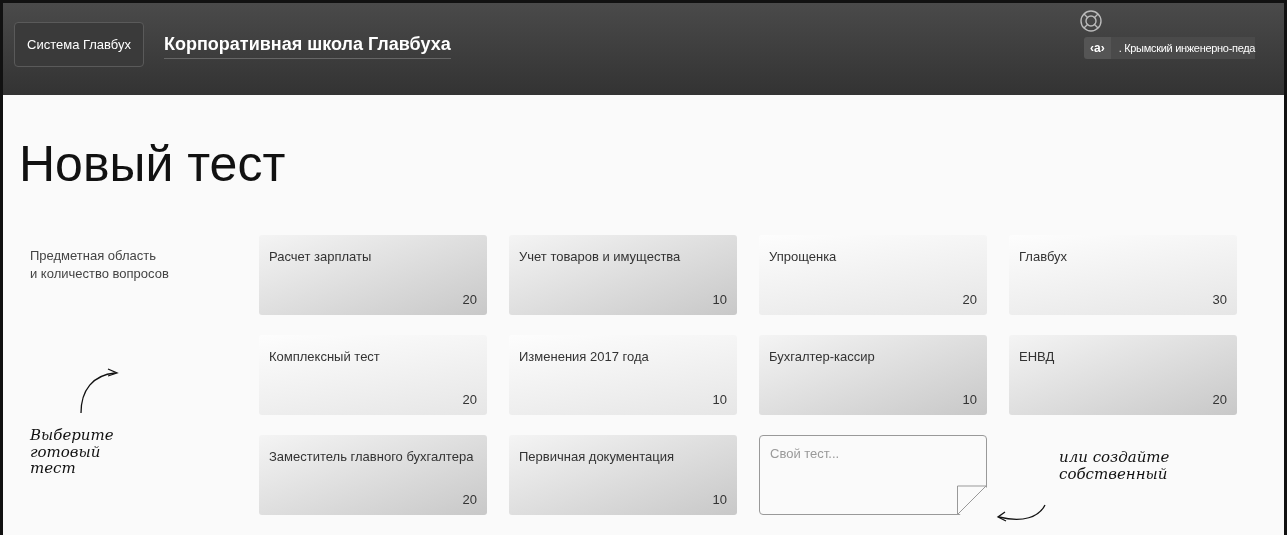  Describe the element at coordinates (325, 357) in the screenshot. I see `test-name: Комплексный тест` at that location.